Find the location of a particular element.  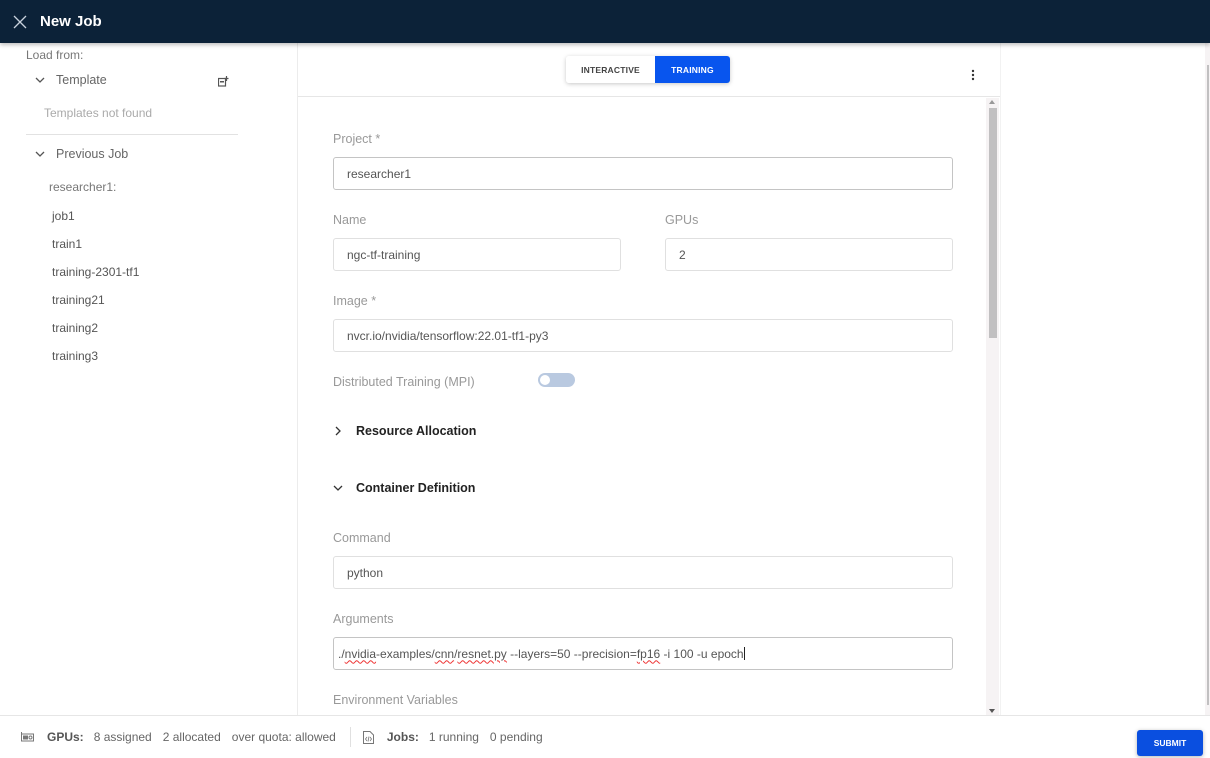

previous-job-section-toggle: Previous Job is located at coordinates (81, 154).